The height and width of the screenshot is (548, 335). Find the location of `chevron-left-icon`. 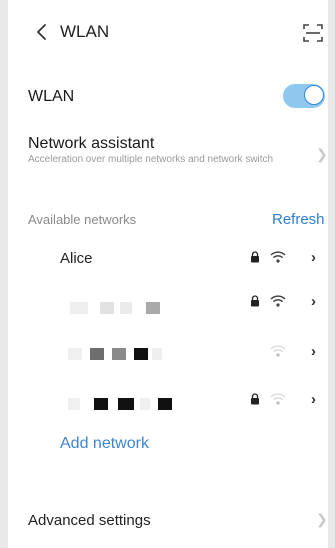

chevron-left-icon is located at coordinates (42, 32).